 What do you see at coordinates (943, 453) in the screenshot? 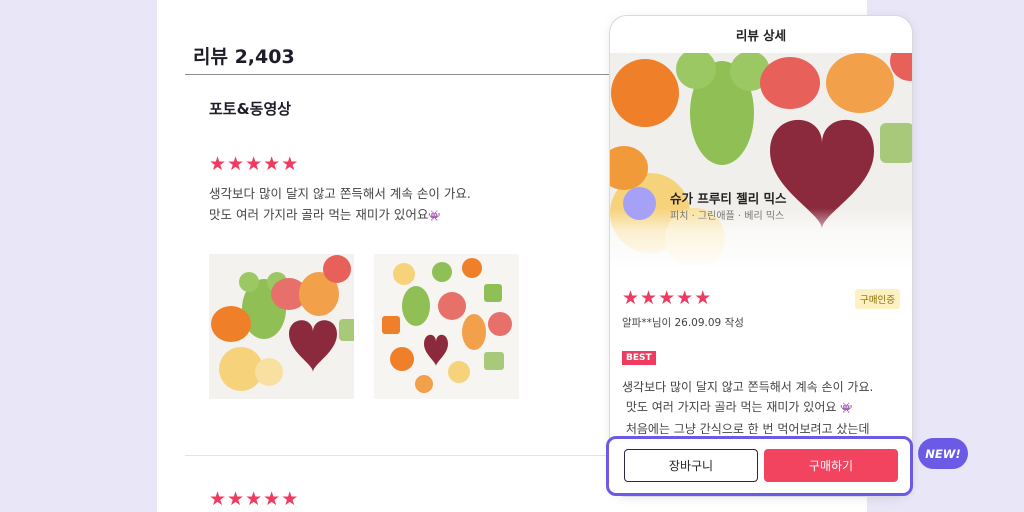
I see `new-badge: NEW!` at bounding box center [943, 453].